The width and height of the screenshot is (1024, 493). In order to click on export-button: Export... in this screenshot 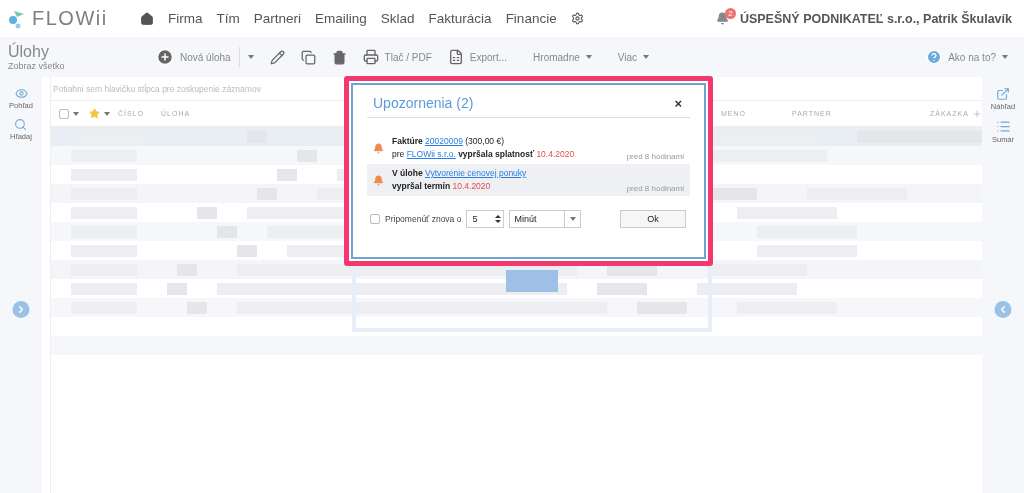, I will do `click(477, 57)`.